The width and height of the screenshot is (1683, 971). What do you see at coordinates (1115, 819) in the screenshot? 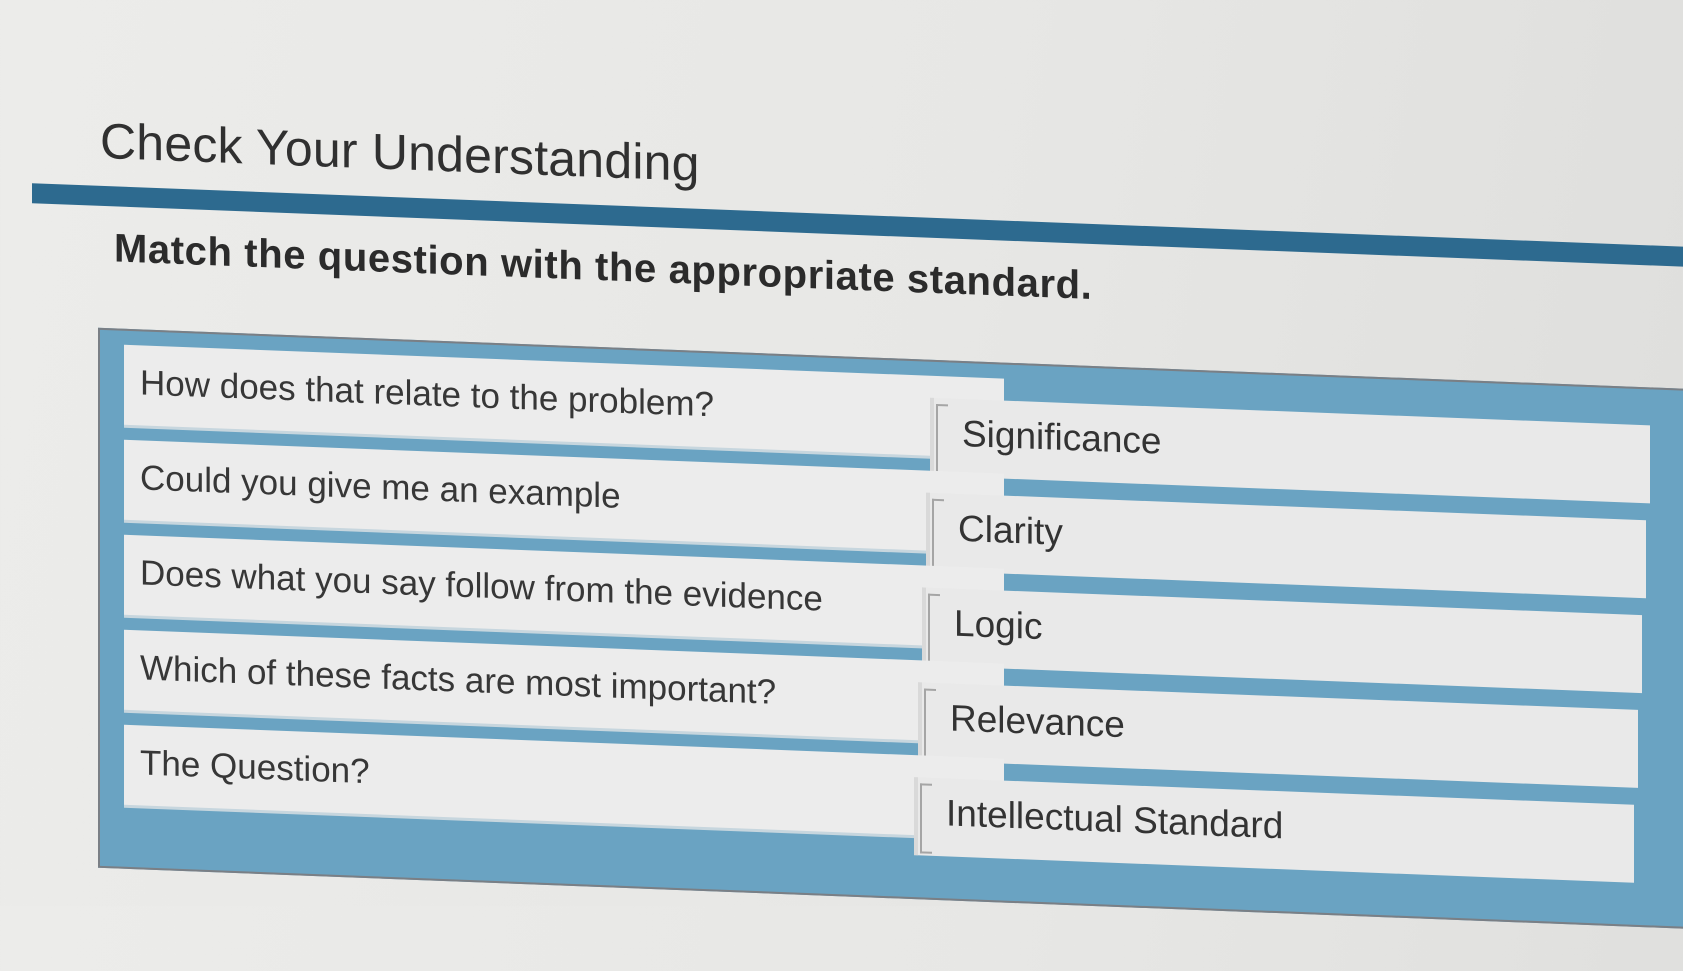
I see `answer-label: Intellectual Standard` at bounding box center [1115, 819].